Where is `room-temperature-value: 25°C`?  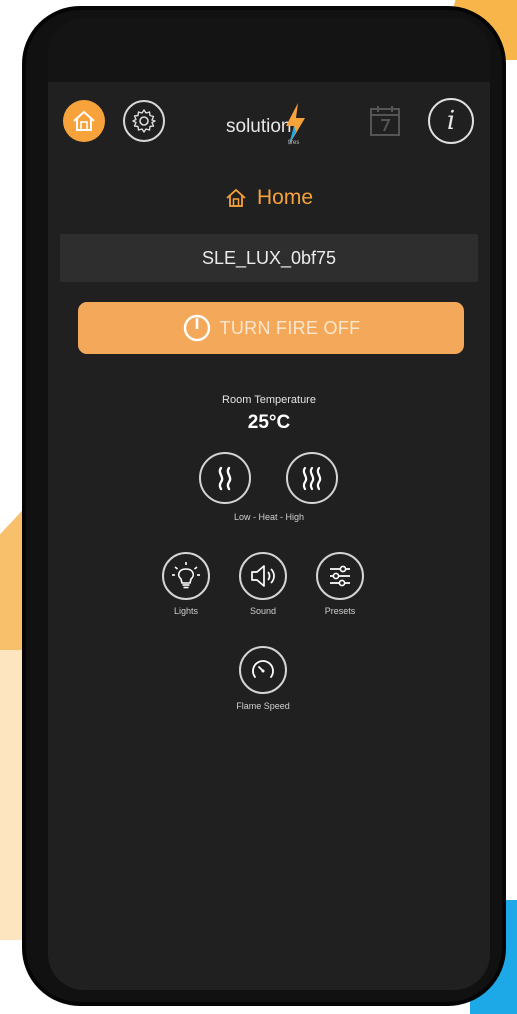 room-temperature-value: 25°C is located at coordinates (269, 422).